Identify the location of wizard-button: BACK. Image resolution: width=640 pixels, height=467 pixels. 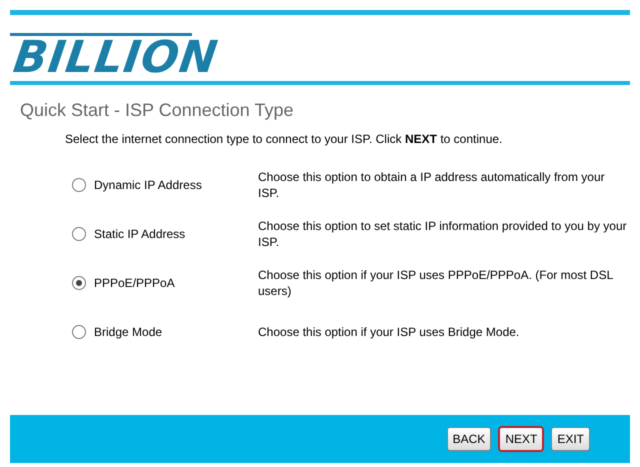
(469, 439).